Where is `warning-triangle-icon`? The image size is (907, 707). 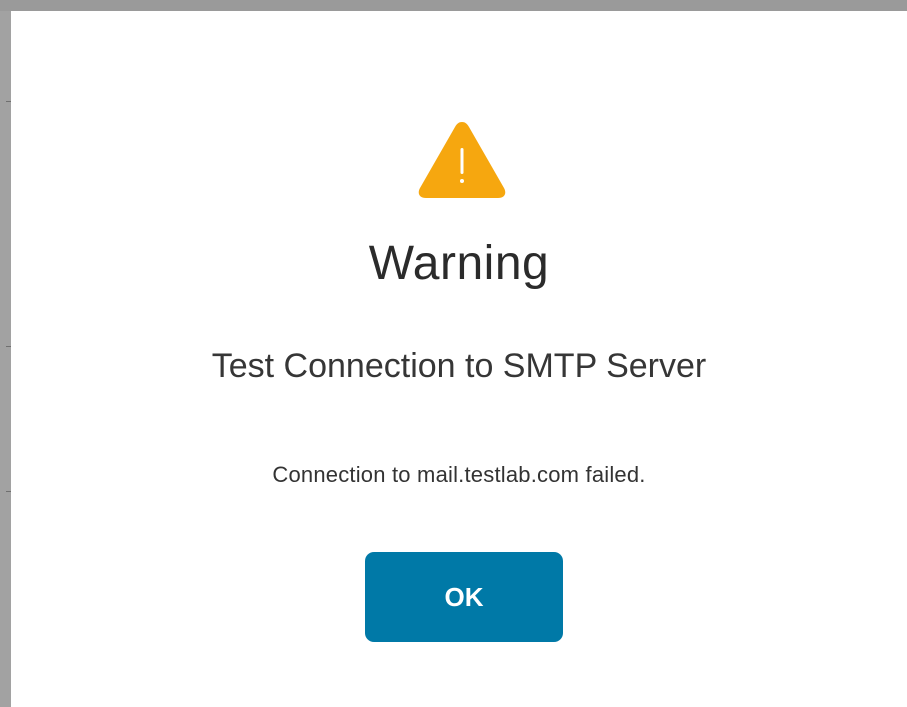
warning-triangle-icon is located at coordinates (462, 160).